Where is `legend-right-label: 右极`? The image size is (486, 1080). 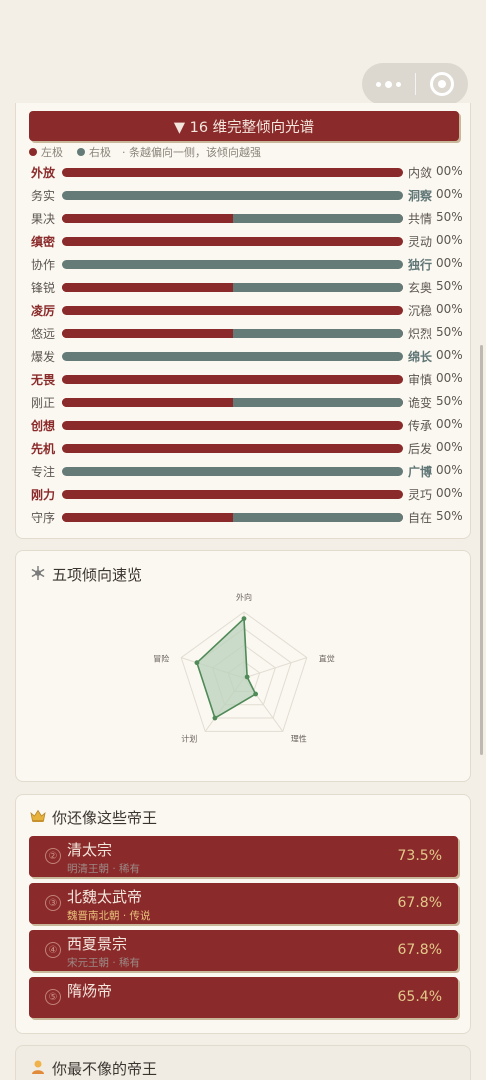
legend-right-label: 右极 is located at coordinates (100, 152).